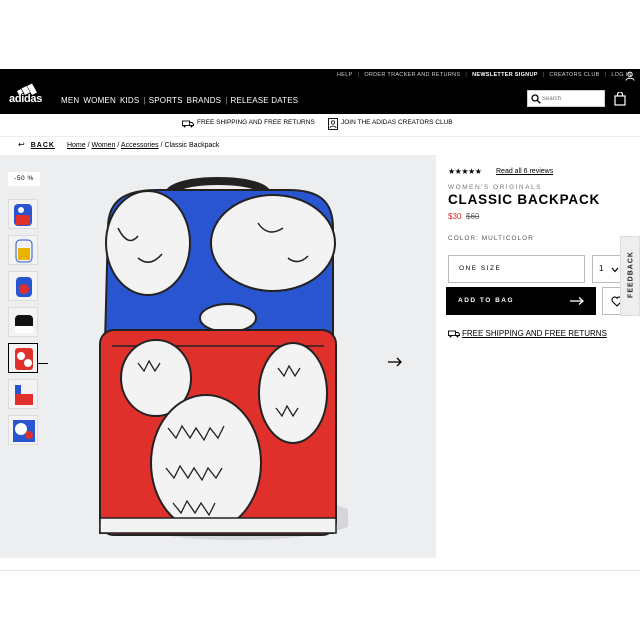  Describe the element at coordinates (99, 100) in the screenshot. I see `nav-women: WOMEN` at that location.